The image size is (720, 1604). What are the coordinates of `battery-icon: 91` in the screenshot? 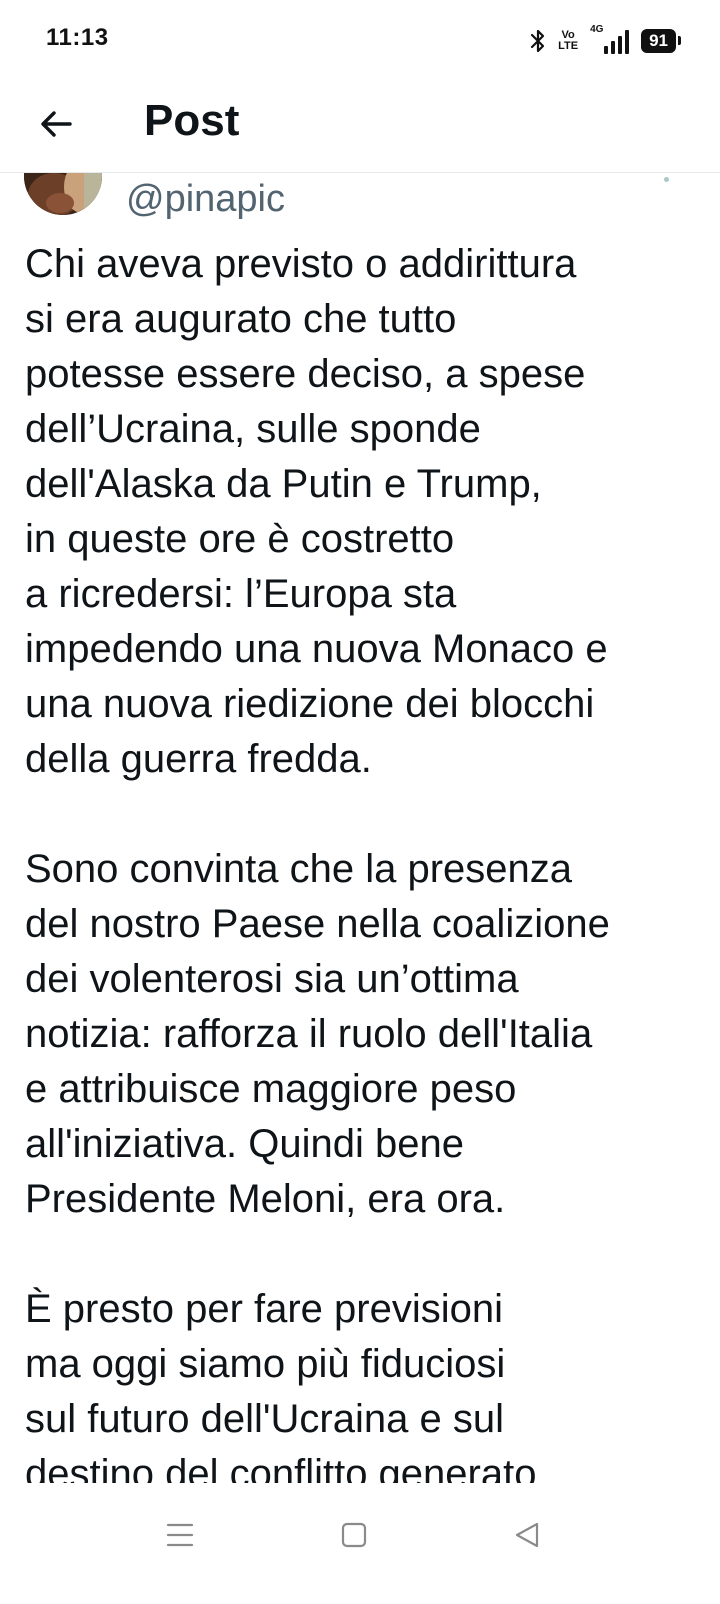 It's located at (661, 41).